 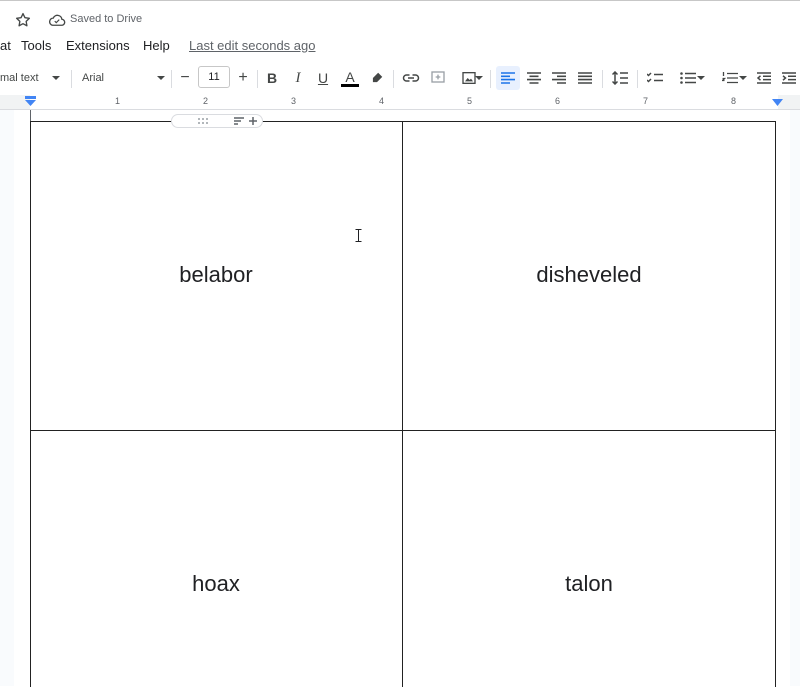 I want to click on checklist-icon, so click(x=655, y=77).